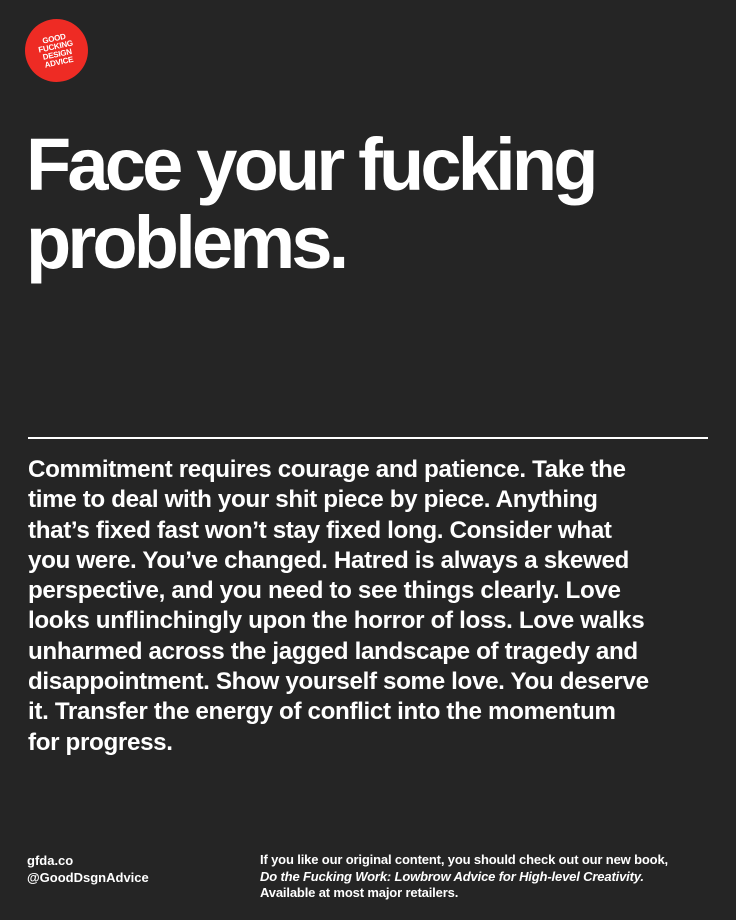 This screenshot has height=920, width=736. Describe the element at coordinates (88, 860) in the screenshot. I see `website-link: gfda.co` at that location.